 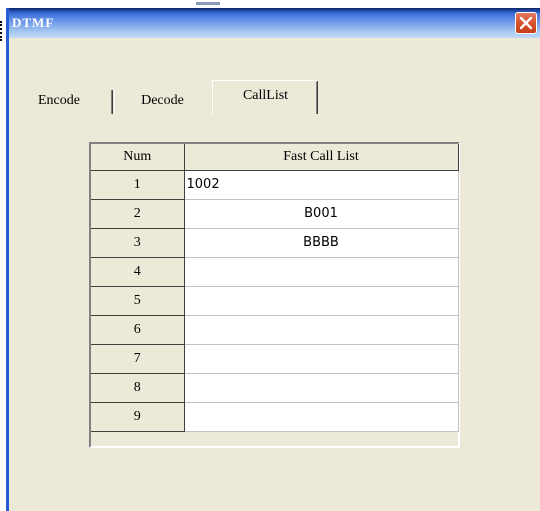 What do you see at coordinates (138, 417) in the screenshot?
I see `row-number: 9` at bounding box center [138, 417].